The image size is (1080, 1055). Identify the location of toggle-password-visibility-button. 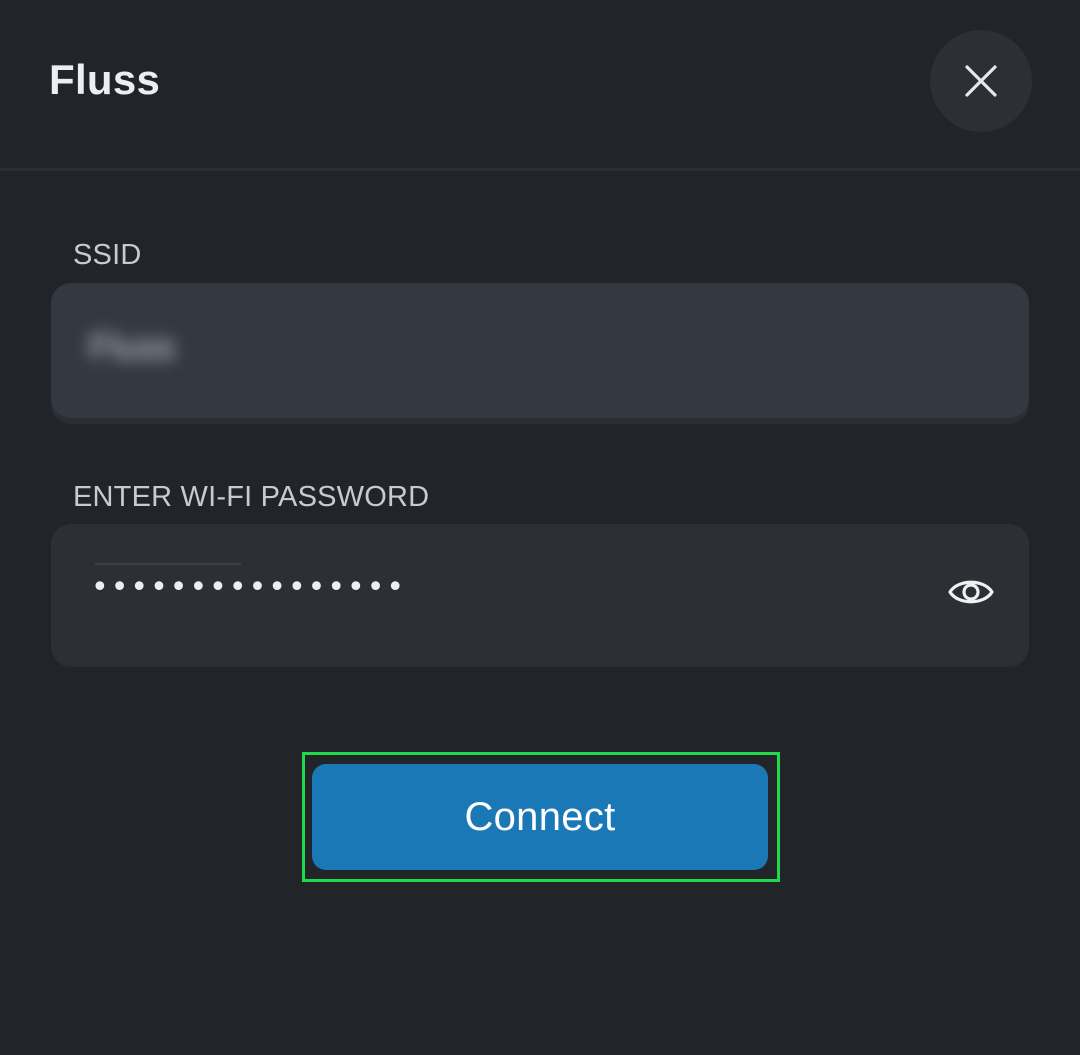
(971, 592).